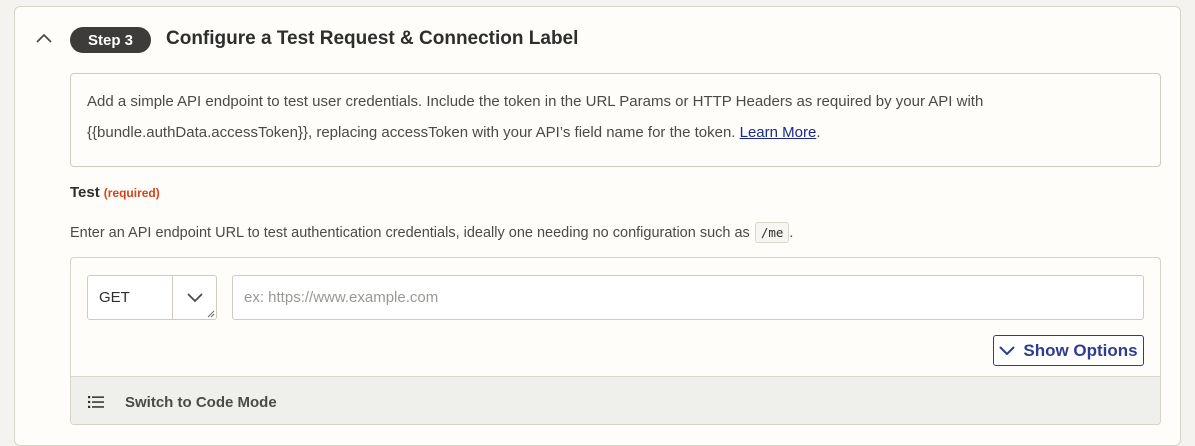  I want to click on switch-code-mode-button: Switch to Code Mode, so click(615, 400).